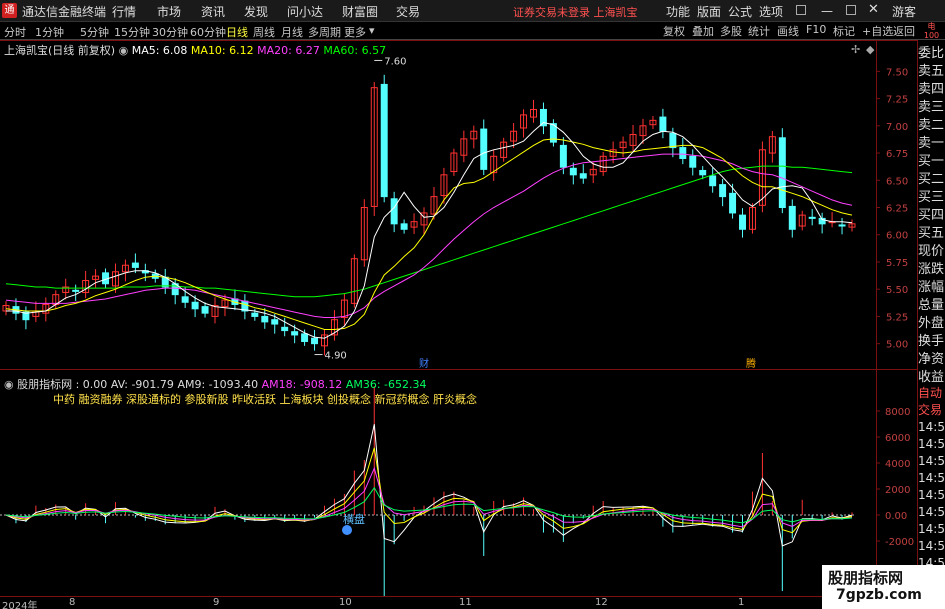 Image resolution: width=945 pixels, height=609 pixels. What do you see at coordinates (931, 323) in the screenshot?
I see `side-item: 外盘` at bounding box center [931, 323].